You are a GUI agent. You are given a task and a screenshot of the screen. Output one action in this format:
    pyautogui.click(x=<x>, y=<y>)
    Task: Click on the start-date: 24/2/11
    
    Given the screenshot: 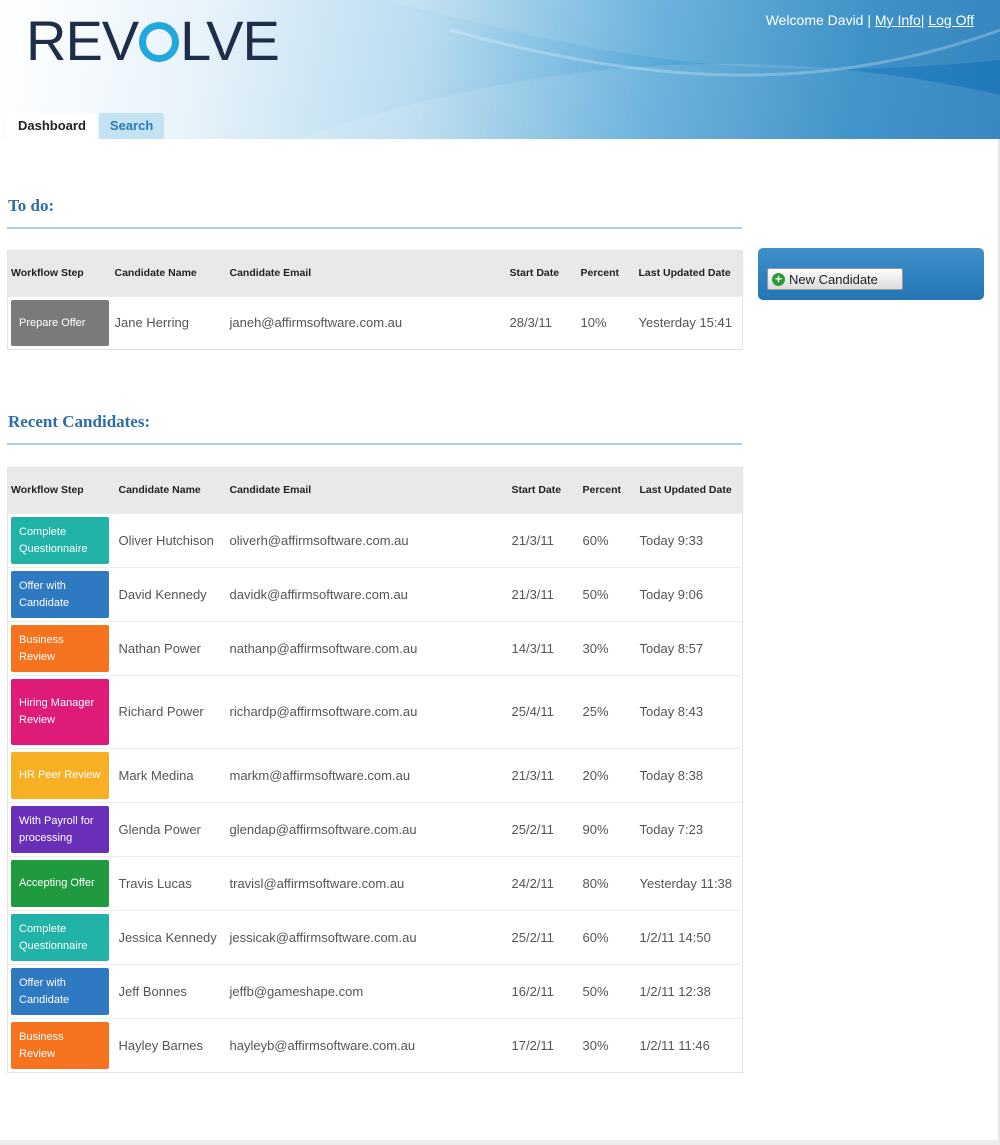 What is the action you would take?
    pyautogui.click(x=544, y=883)
    